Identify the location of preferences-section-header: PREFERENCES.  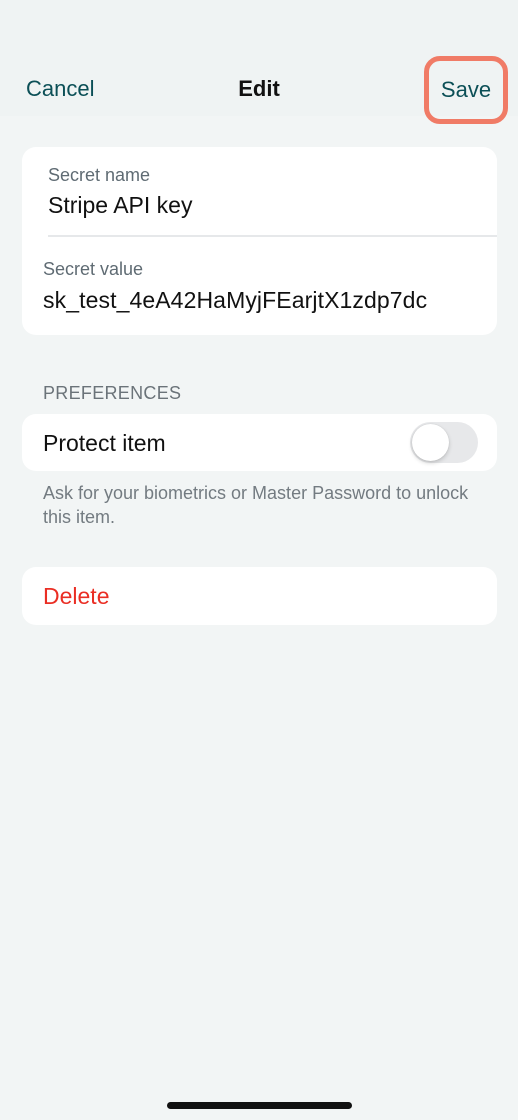
(112, 393).